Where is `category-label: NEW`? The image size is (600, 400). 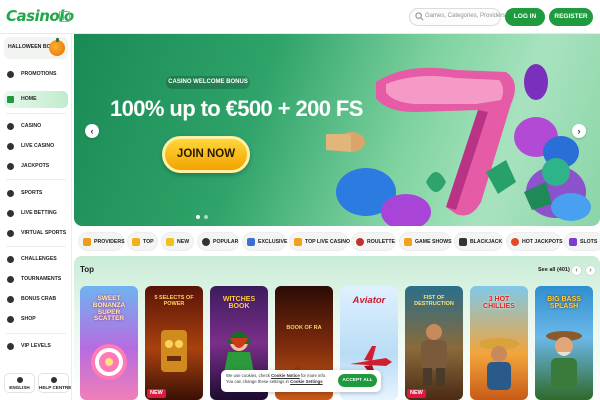 category-label: NEW is located at coordinates (183, 242).